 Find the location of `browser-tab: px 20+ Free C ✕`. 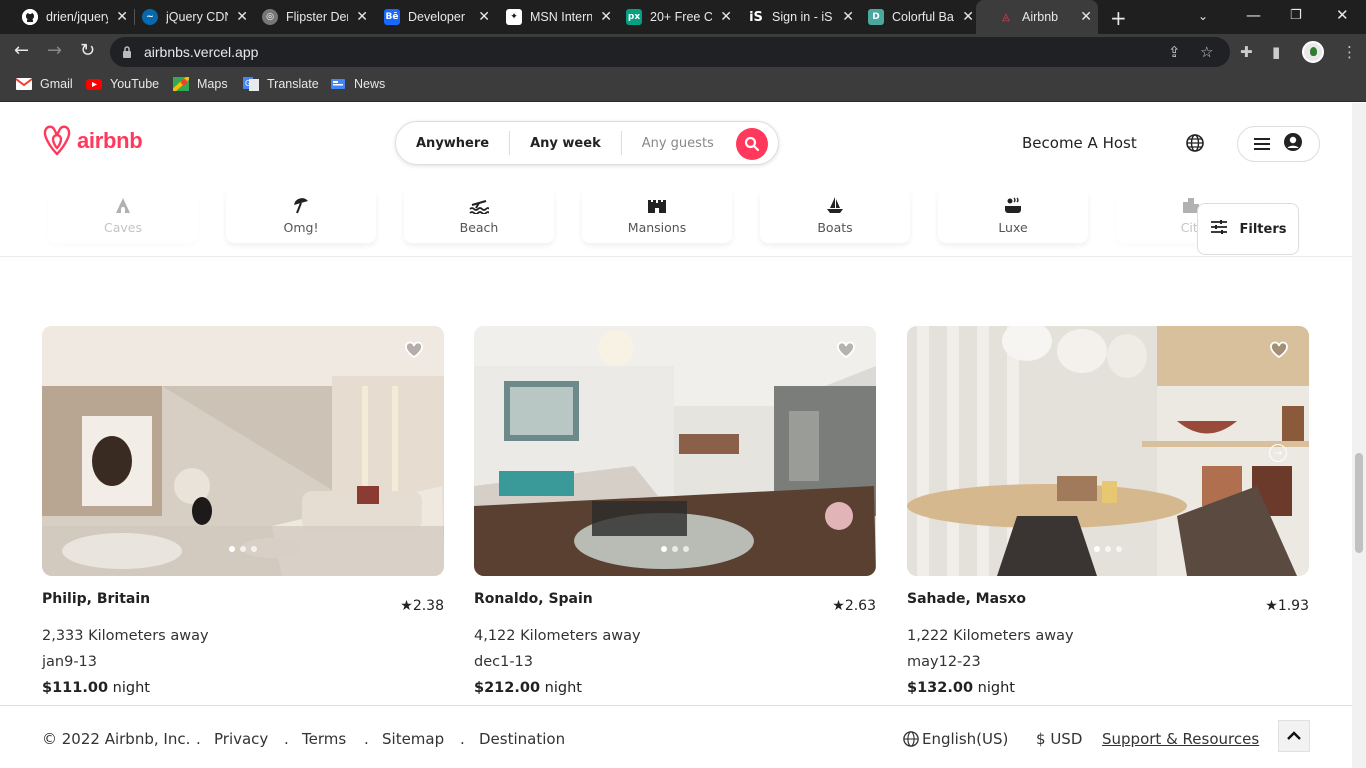

browser-tab: px 20+ Free C ✕ is located at coordinates (671, 17).